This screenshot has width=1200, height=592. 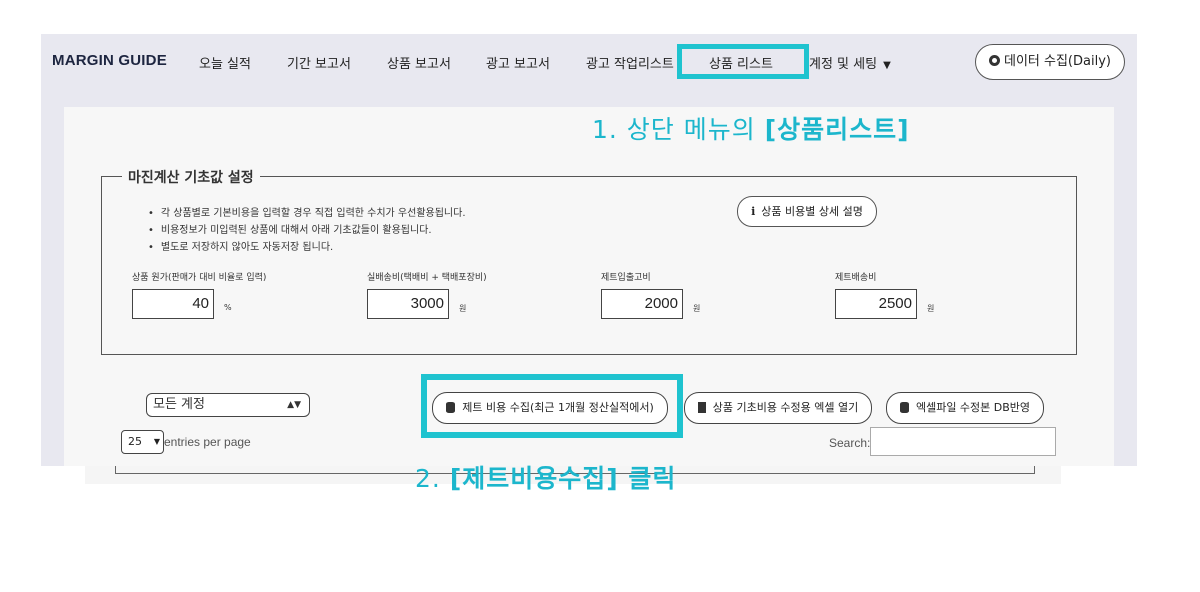 What do you see at coordinates (973, 407) in the screenshot?
I see `excel-db-apply-label: 엑셀파일 수정본 DB반영` at bounding box center [973, 407].